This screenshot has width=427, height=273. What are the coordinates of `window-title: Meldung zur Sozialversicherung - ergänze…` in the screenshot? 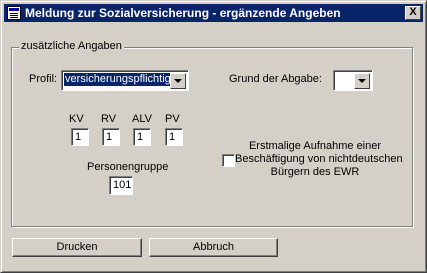 It's located at (183, 13).